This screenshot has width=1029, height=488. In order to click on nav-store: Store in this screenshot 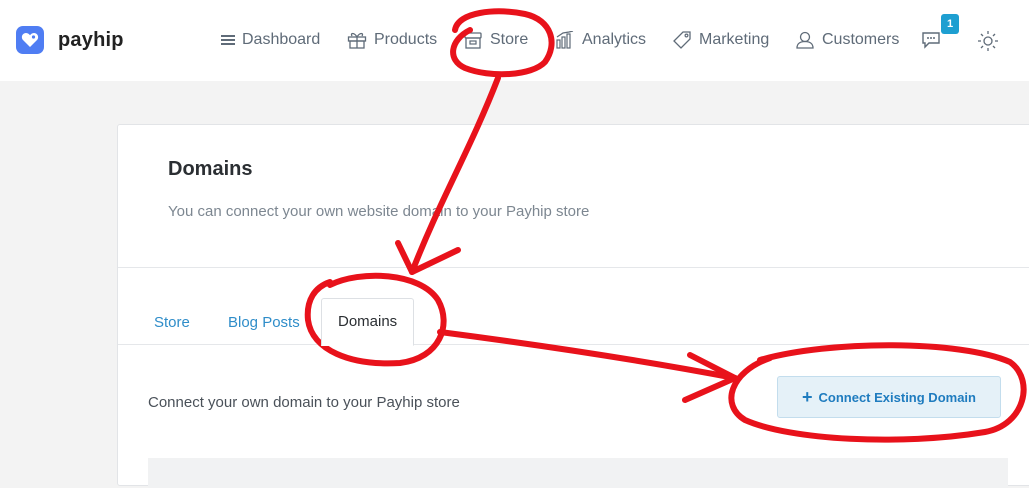, I will do `click(495, 40)`.